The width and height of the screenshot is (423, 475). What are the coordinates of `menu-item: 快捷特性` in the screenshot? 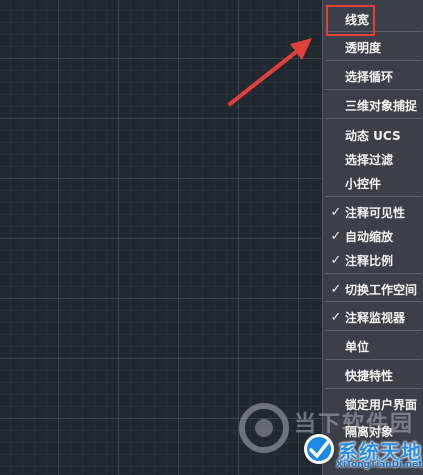 It's located at (373, 376).